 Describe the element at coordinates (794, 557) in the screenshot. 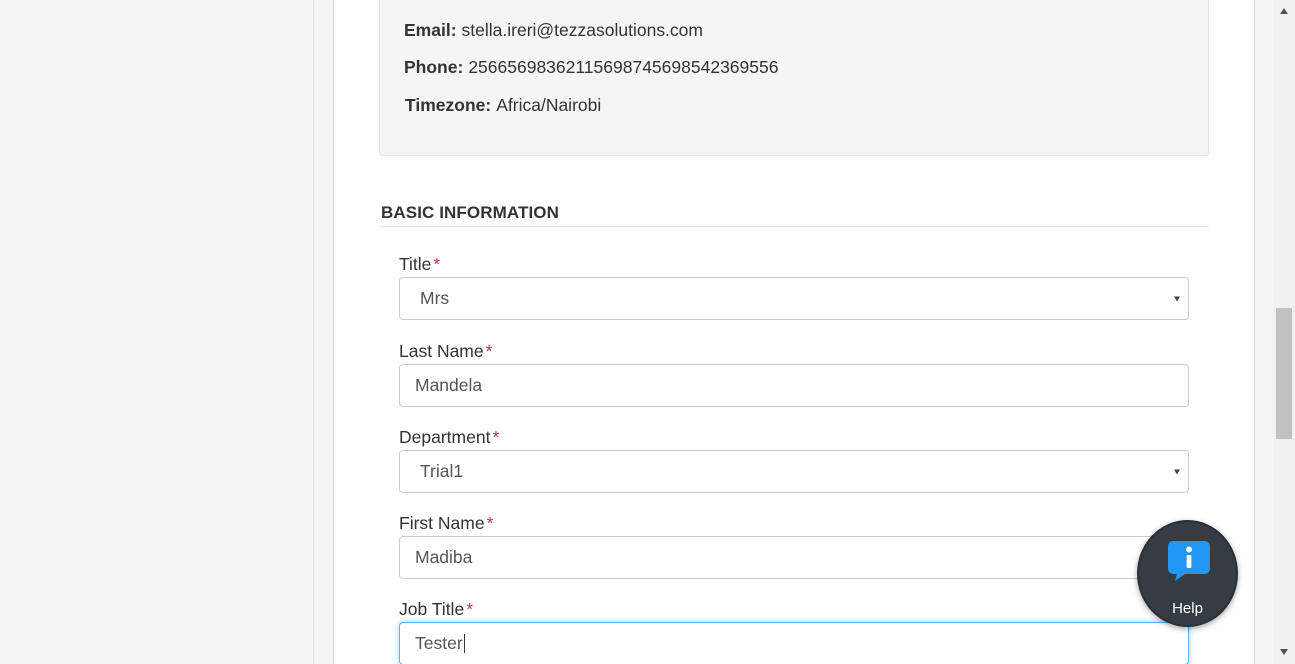

I see `first-name-input: Madiba` at that location.